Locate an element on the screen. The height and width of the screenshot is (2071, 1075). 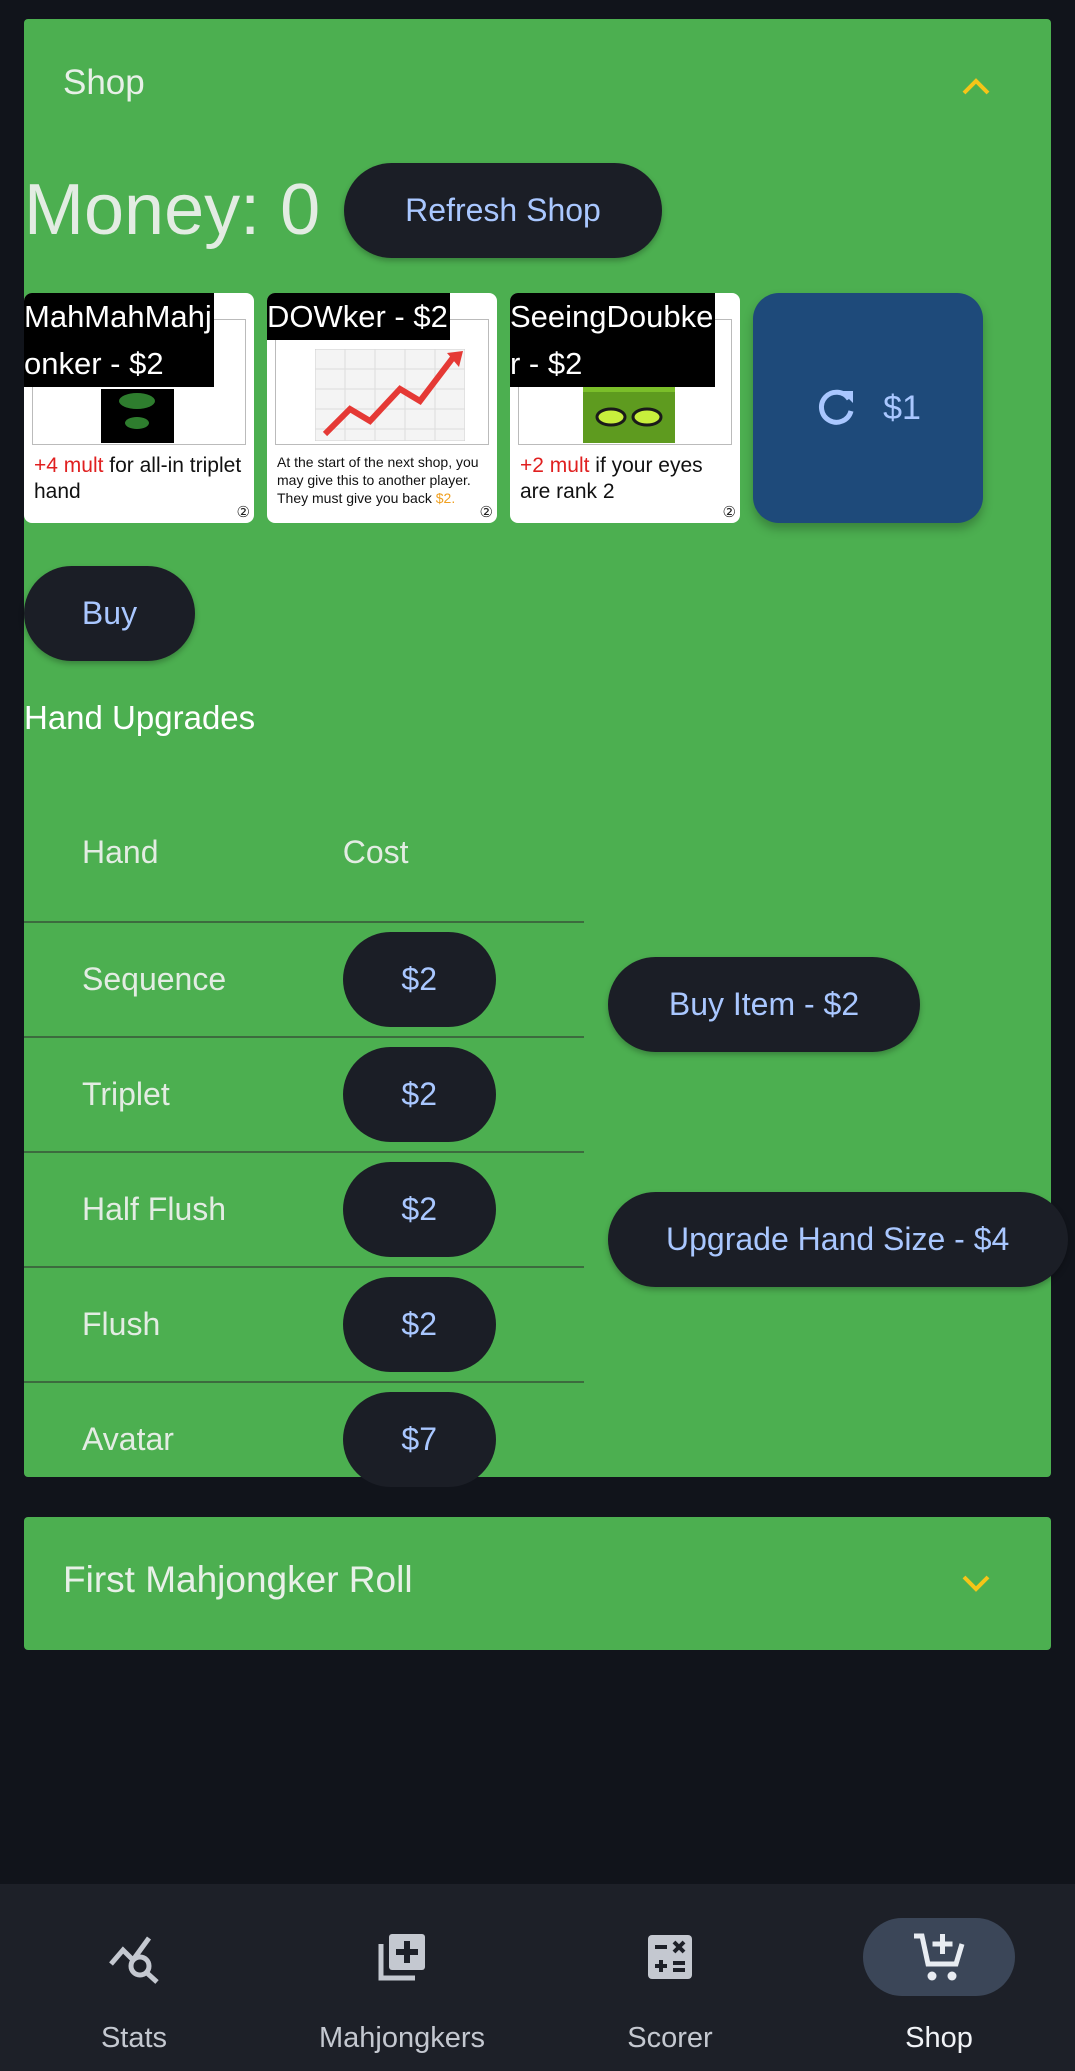
cart-add-icon is located at coordinates (939, 1957).